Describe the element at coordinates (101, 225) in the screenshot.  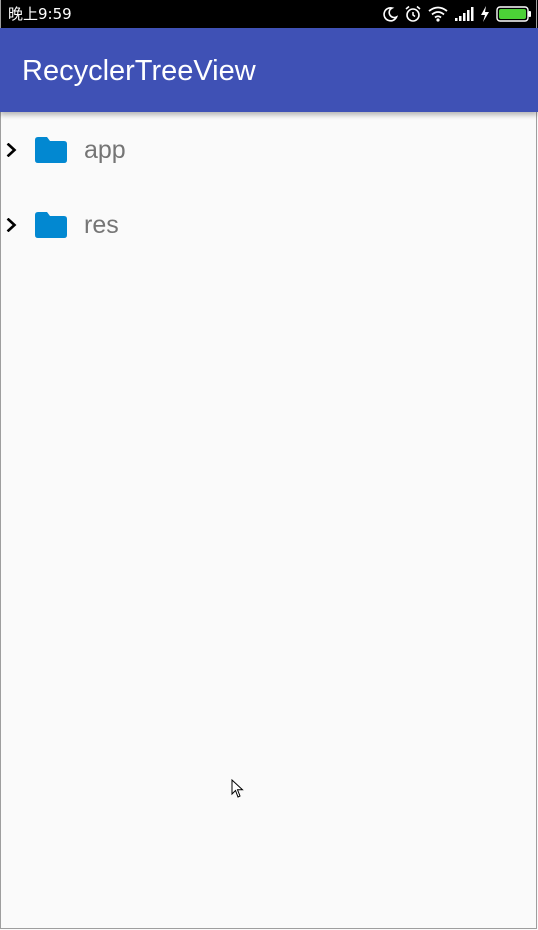
I see `tree-item-label: res` at that location.